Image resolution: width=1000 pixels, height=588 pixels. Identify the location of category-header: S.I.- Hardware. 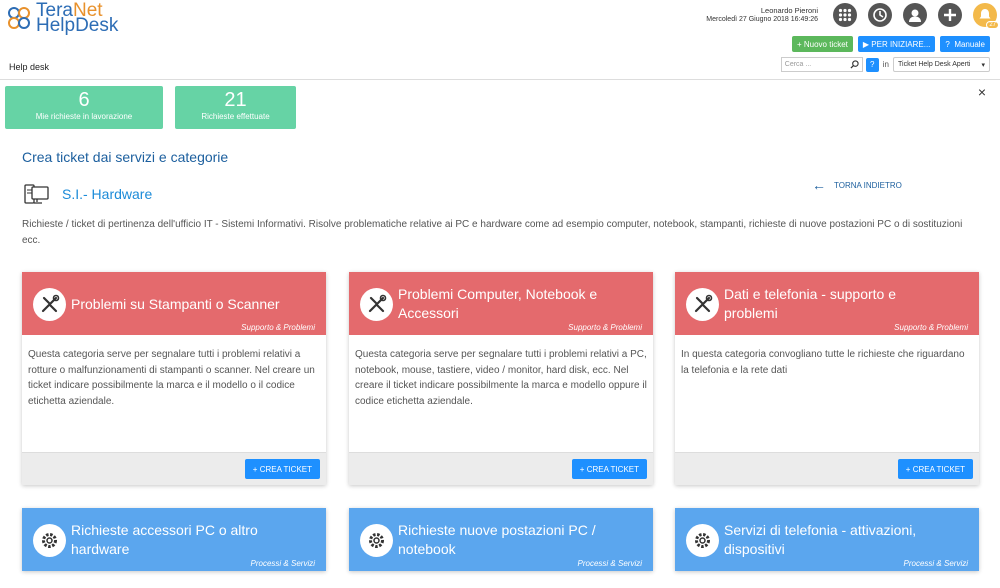
(88, 194).